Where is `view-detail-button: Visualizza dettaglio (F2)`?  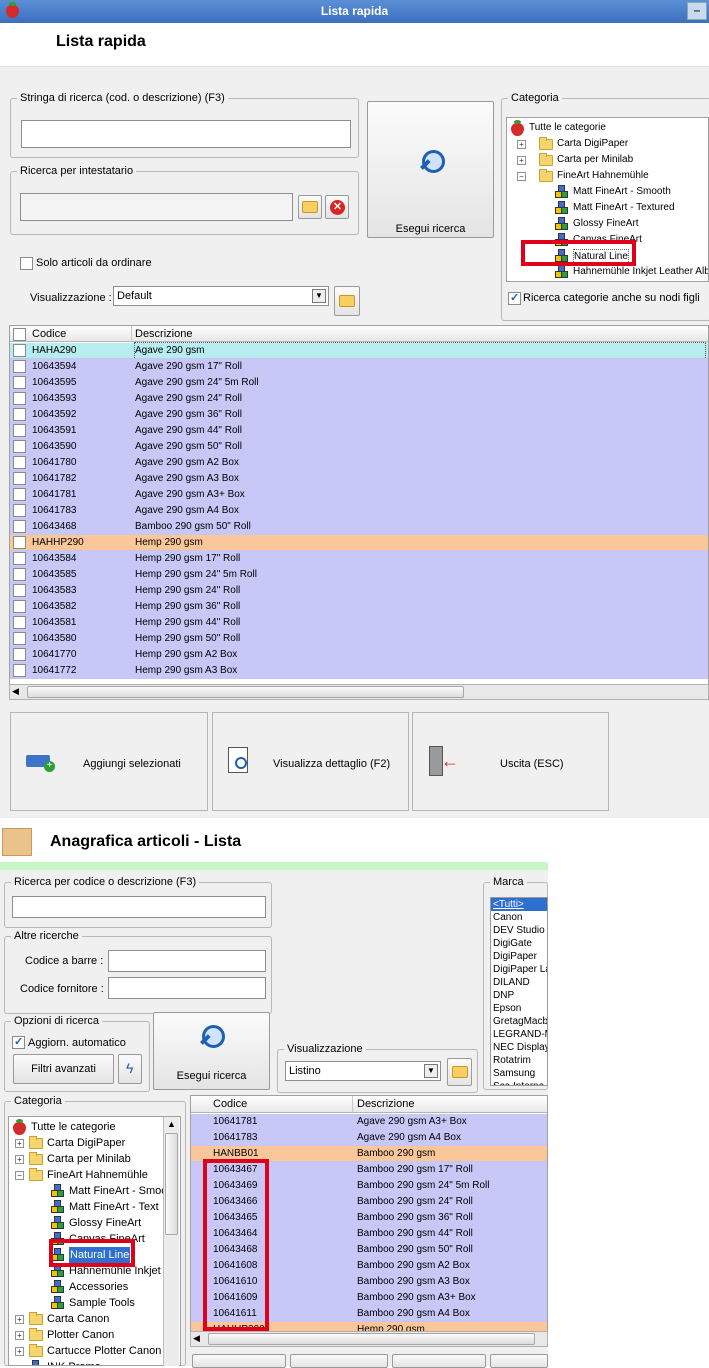
view-detail-button: Visualizza dettaglio (F2) is located at coordinates (310, 761).